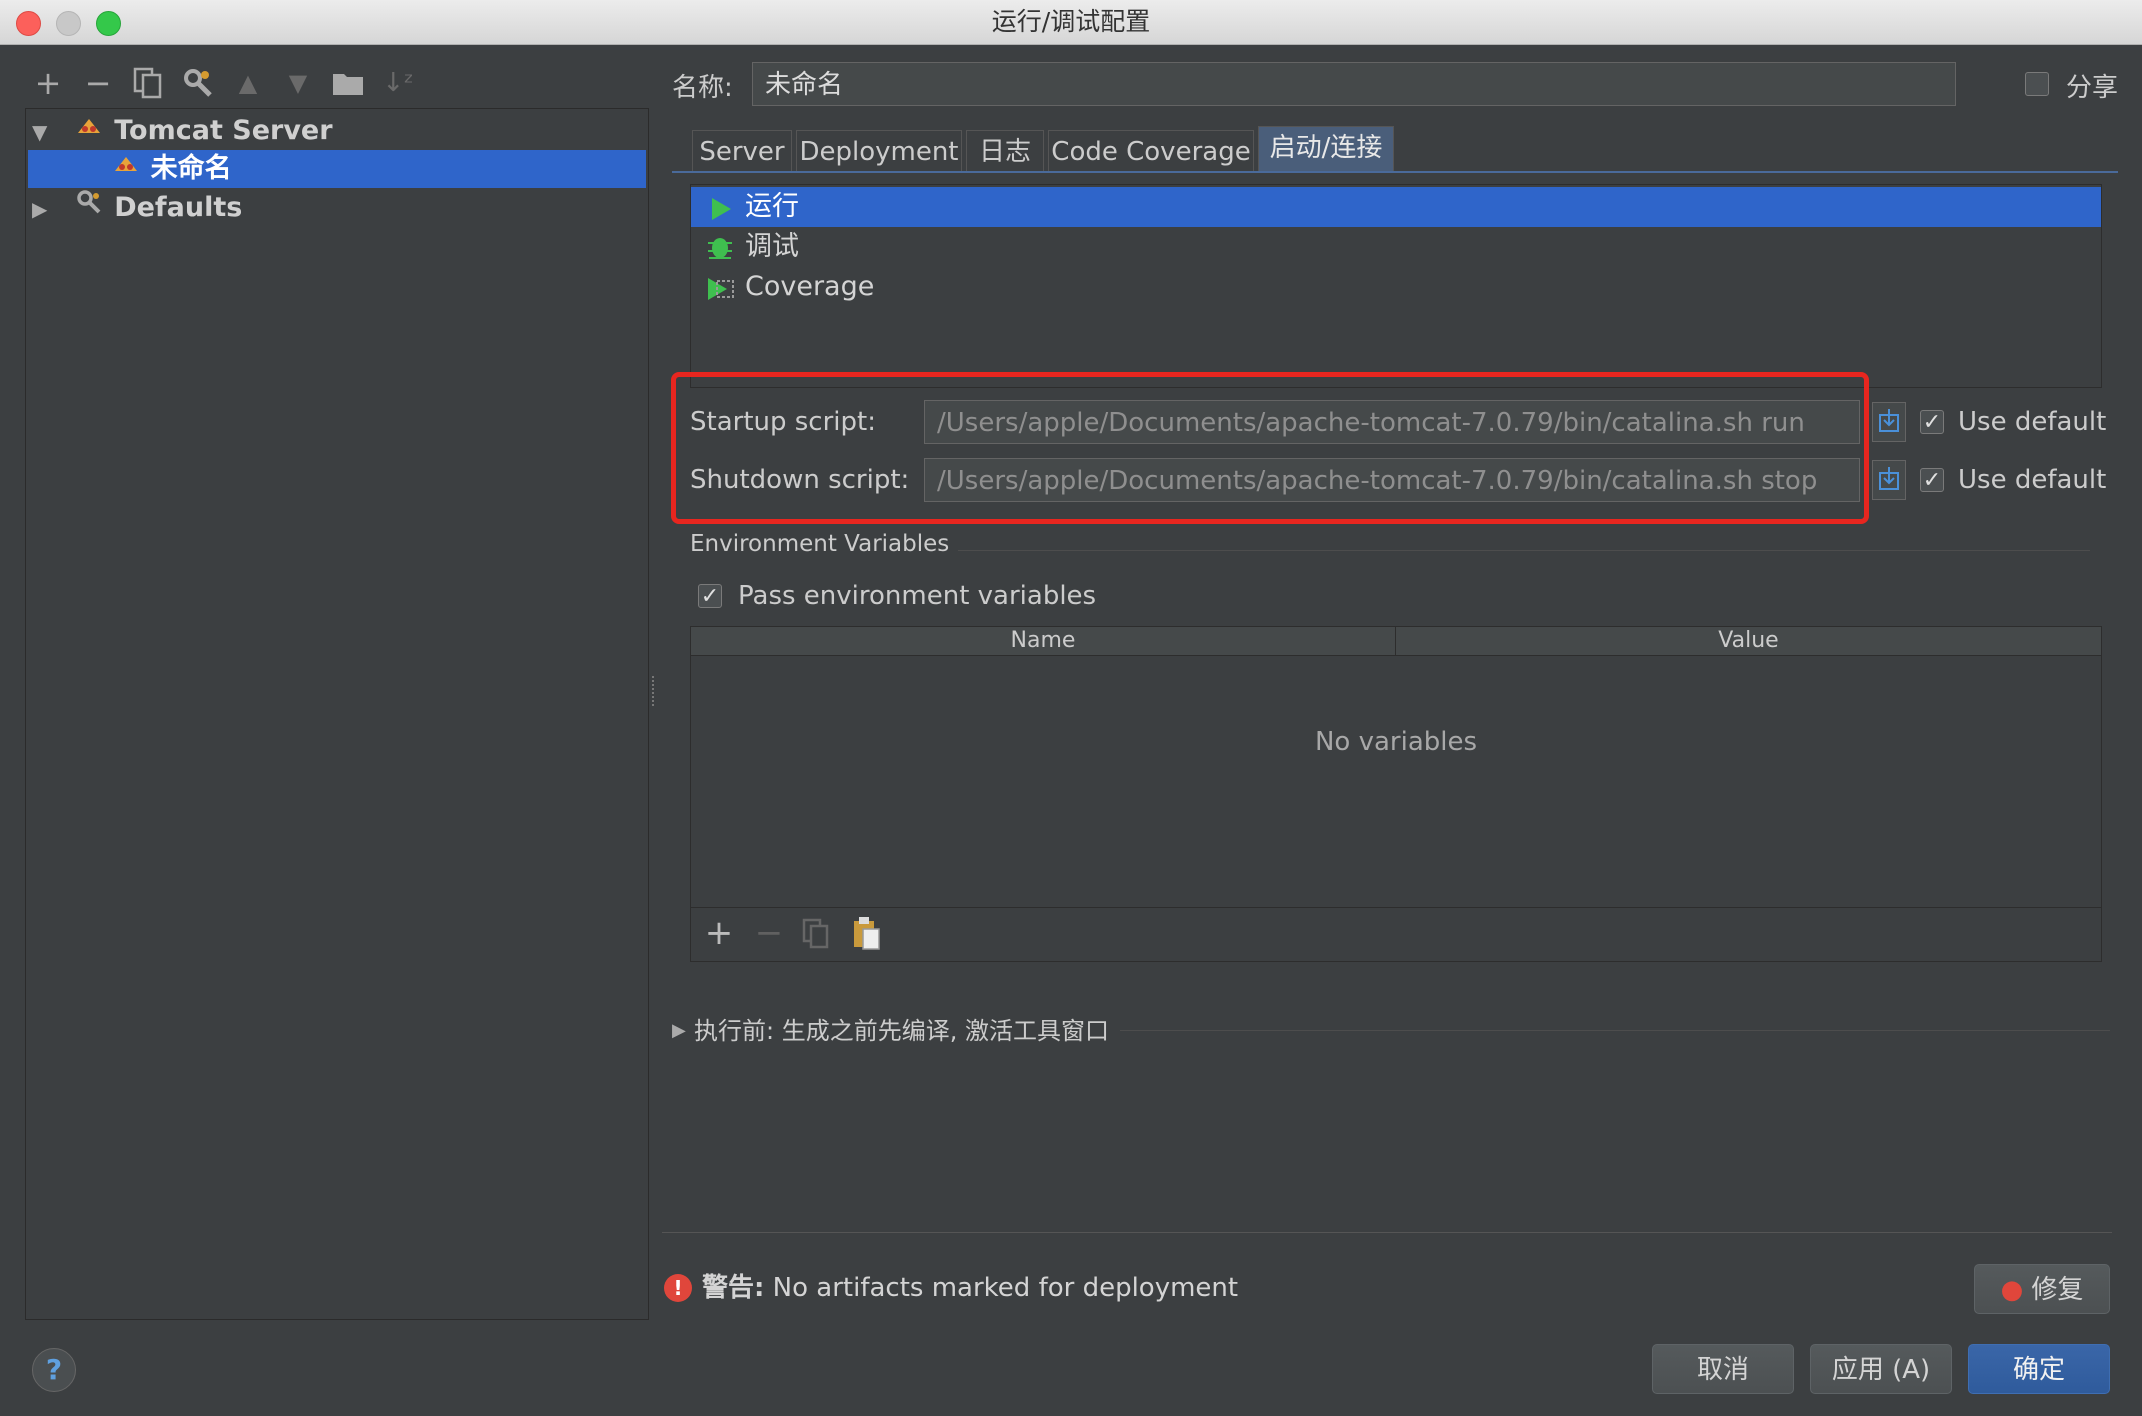 Image resolution: width=2142 pixels, height=1416 pixels. Describe the element at coordinates (1326, 149) in the screenshot. I see `tab-startup-connection: 启动/连接` at that location.